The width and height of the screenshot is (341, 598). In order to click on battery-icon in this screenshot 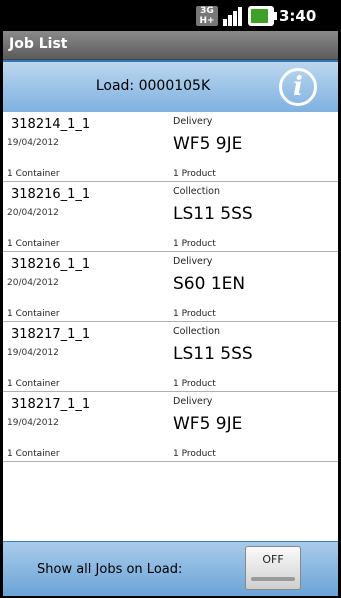, I will do `click(262, 16)`.